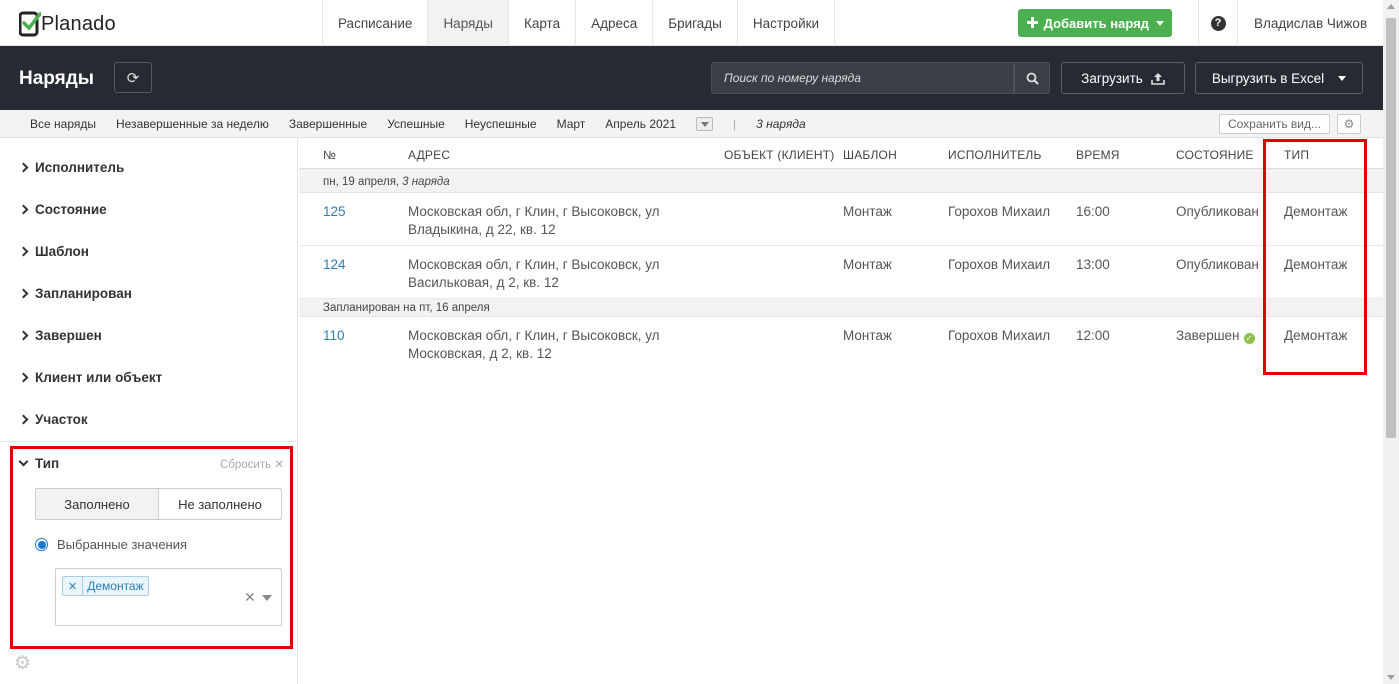 Image resolution: width=1399 pixels, height=684 pixels. What do you see at coordinates (416, 124) in the screenshot?
I see `filter-tab-successful: Успешные` at bounding box center [416, 124].